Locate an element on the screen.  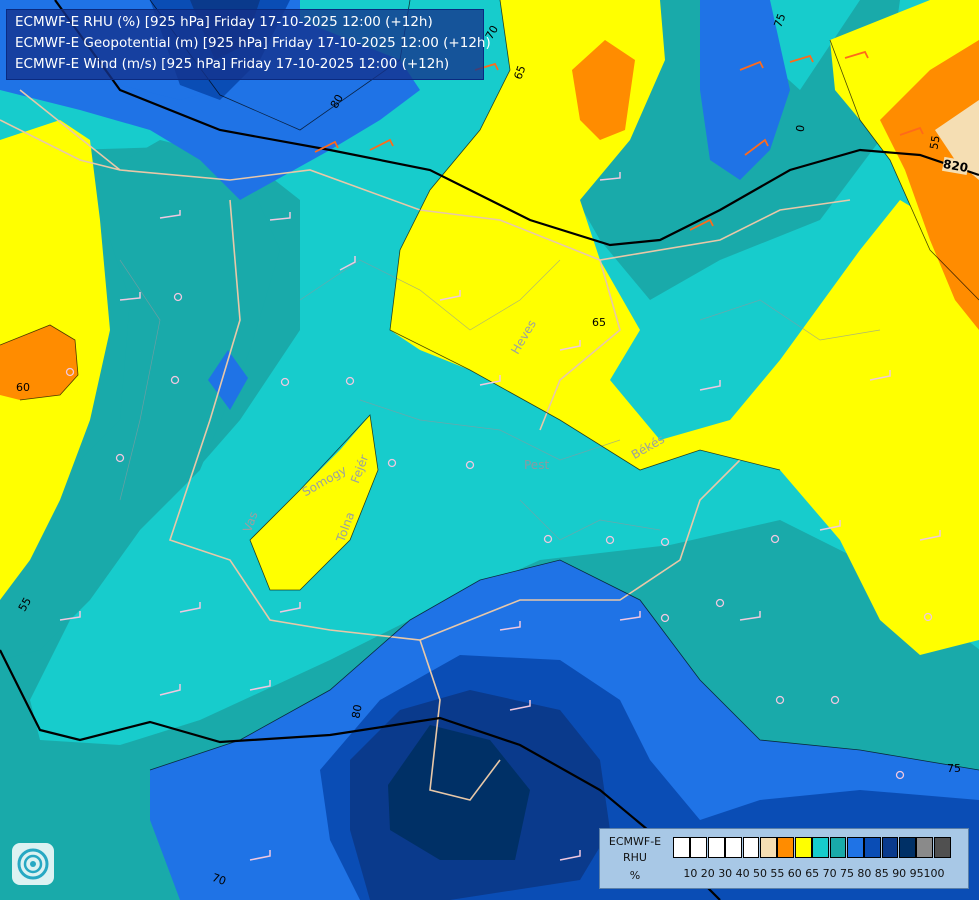
legend-tick-label: 100 is located at coordinates (934, 873).